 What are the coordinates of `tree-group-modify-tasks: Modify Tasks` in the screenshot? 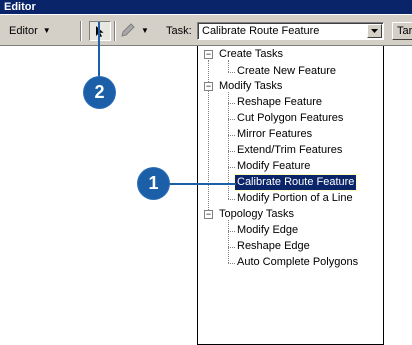 It's located at (250, 86).